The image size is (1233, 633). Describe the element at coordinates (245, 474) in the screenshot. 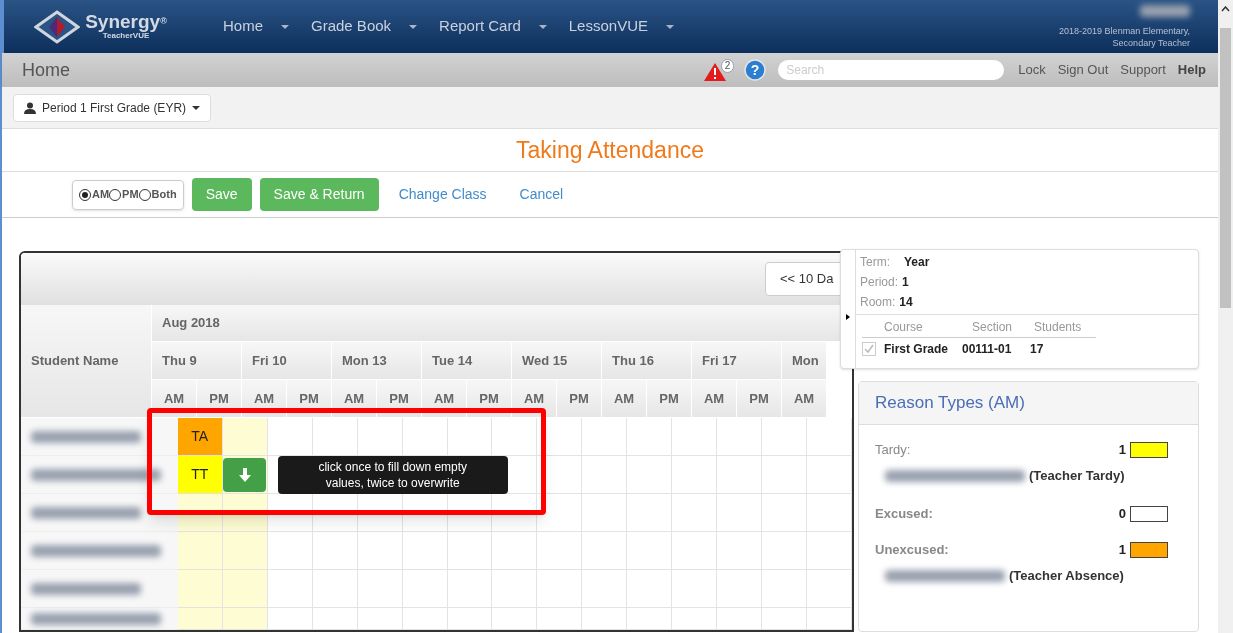

I see `fill-down-button` at that location.